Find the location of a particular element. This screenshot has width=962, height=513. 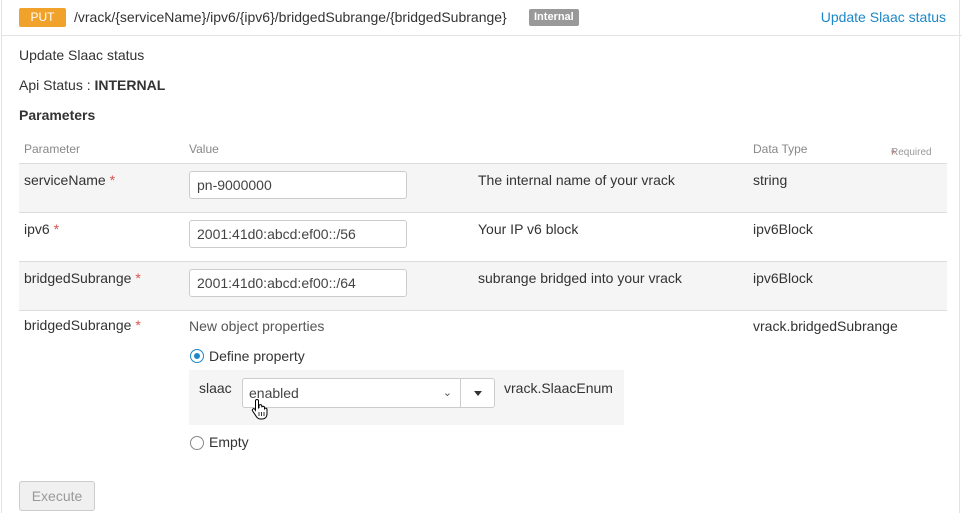

param-name: ipv6 * is located at coordinates (41, 229).